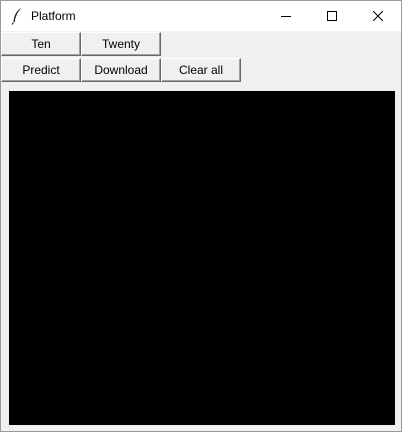 This screenshot has height=432, width=402. I want to click on ten-button: Ten, so click(41, 44).